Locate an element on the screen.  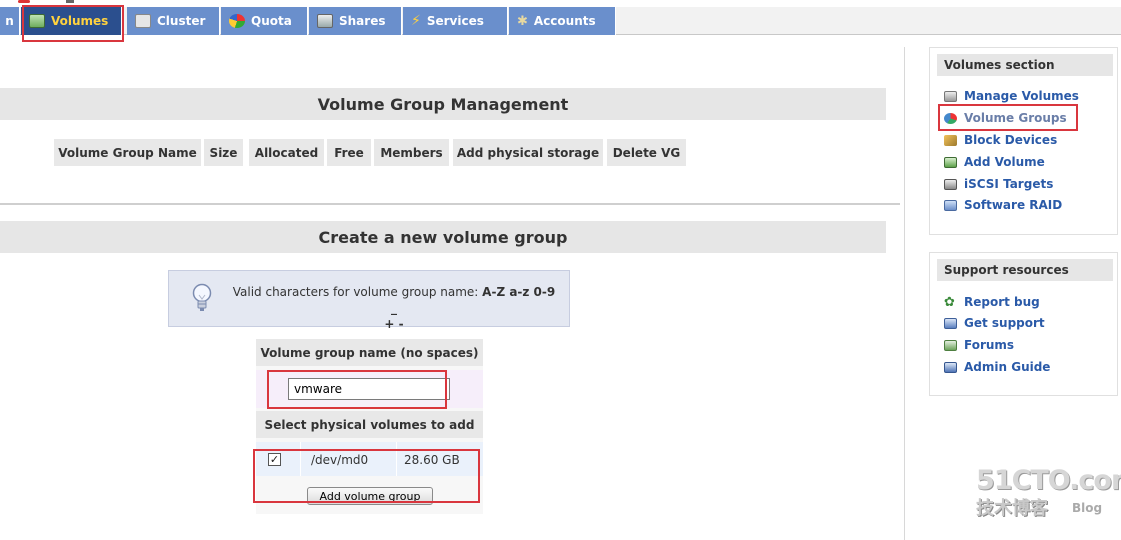
highlight-volume-groups is located at coordinates (1008, 117).